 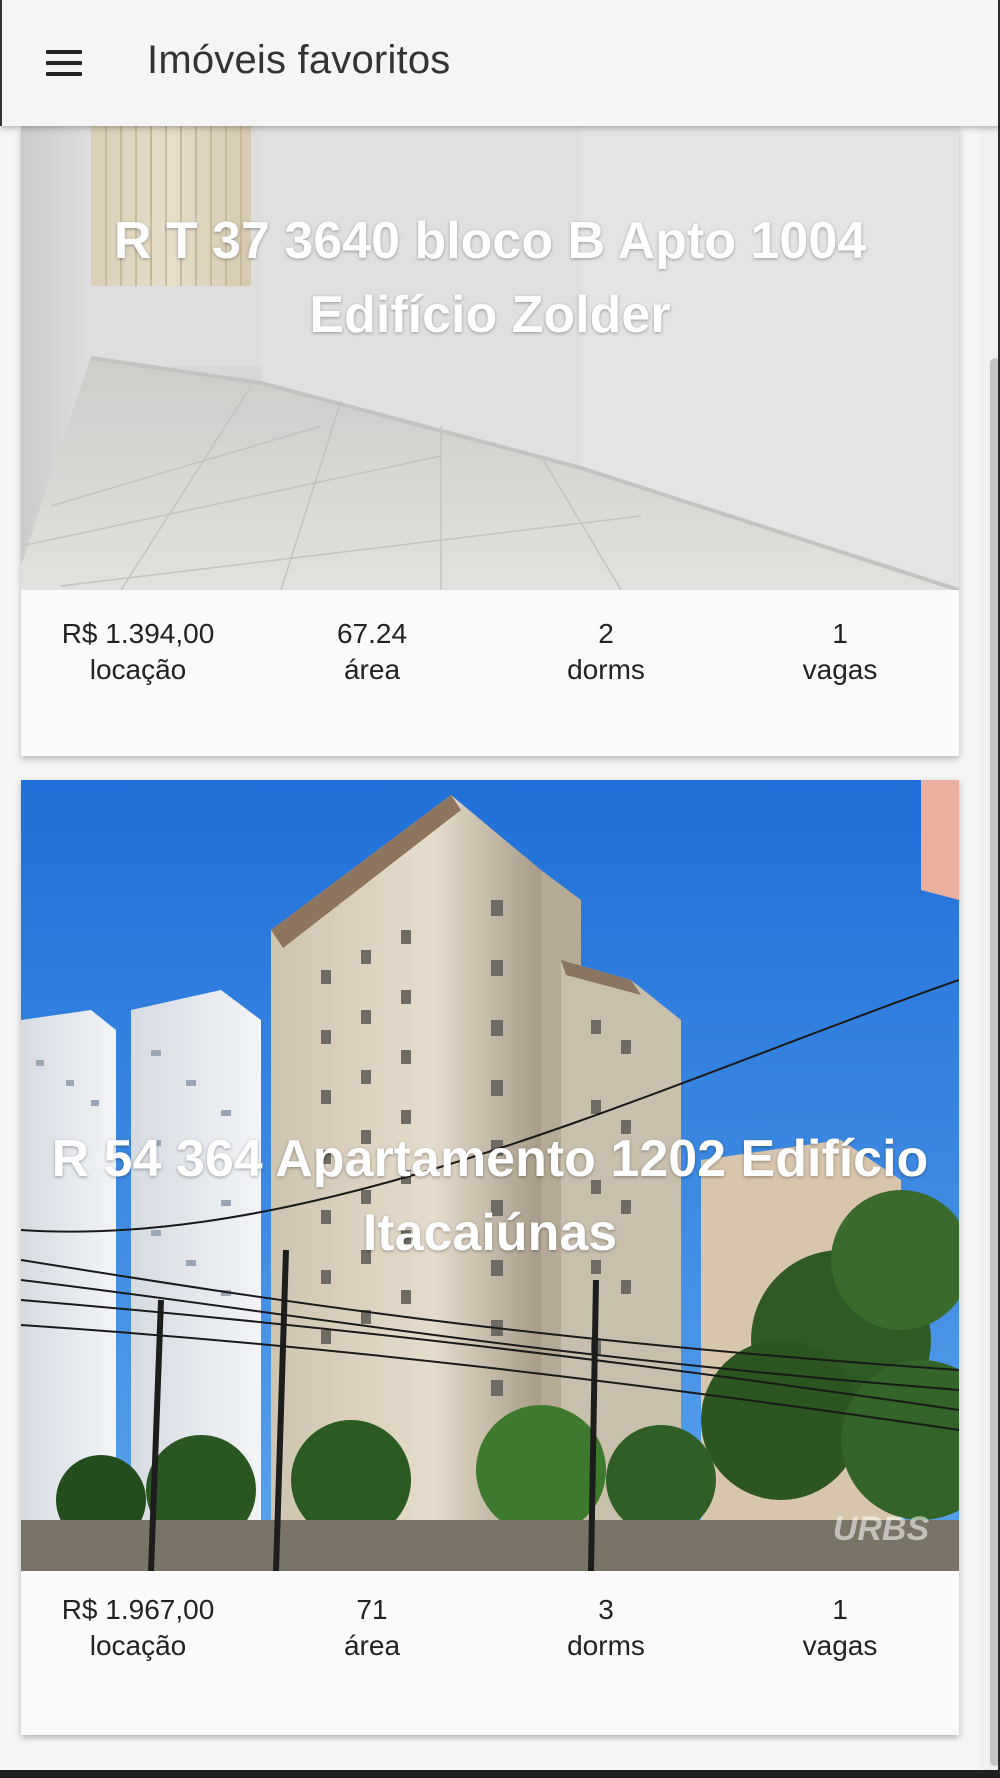 What do you see at coordinates (606, 1628) in the screenshot?
I see `dorms-stat: 3 dorms` at bounding box center [606, 1628].